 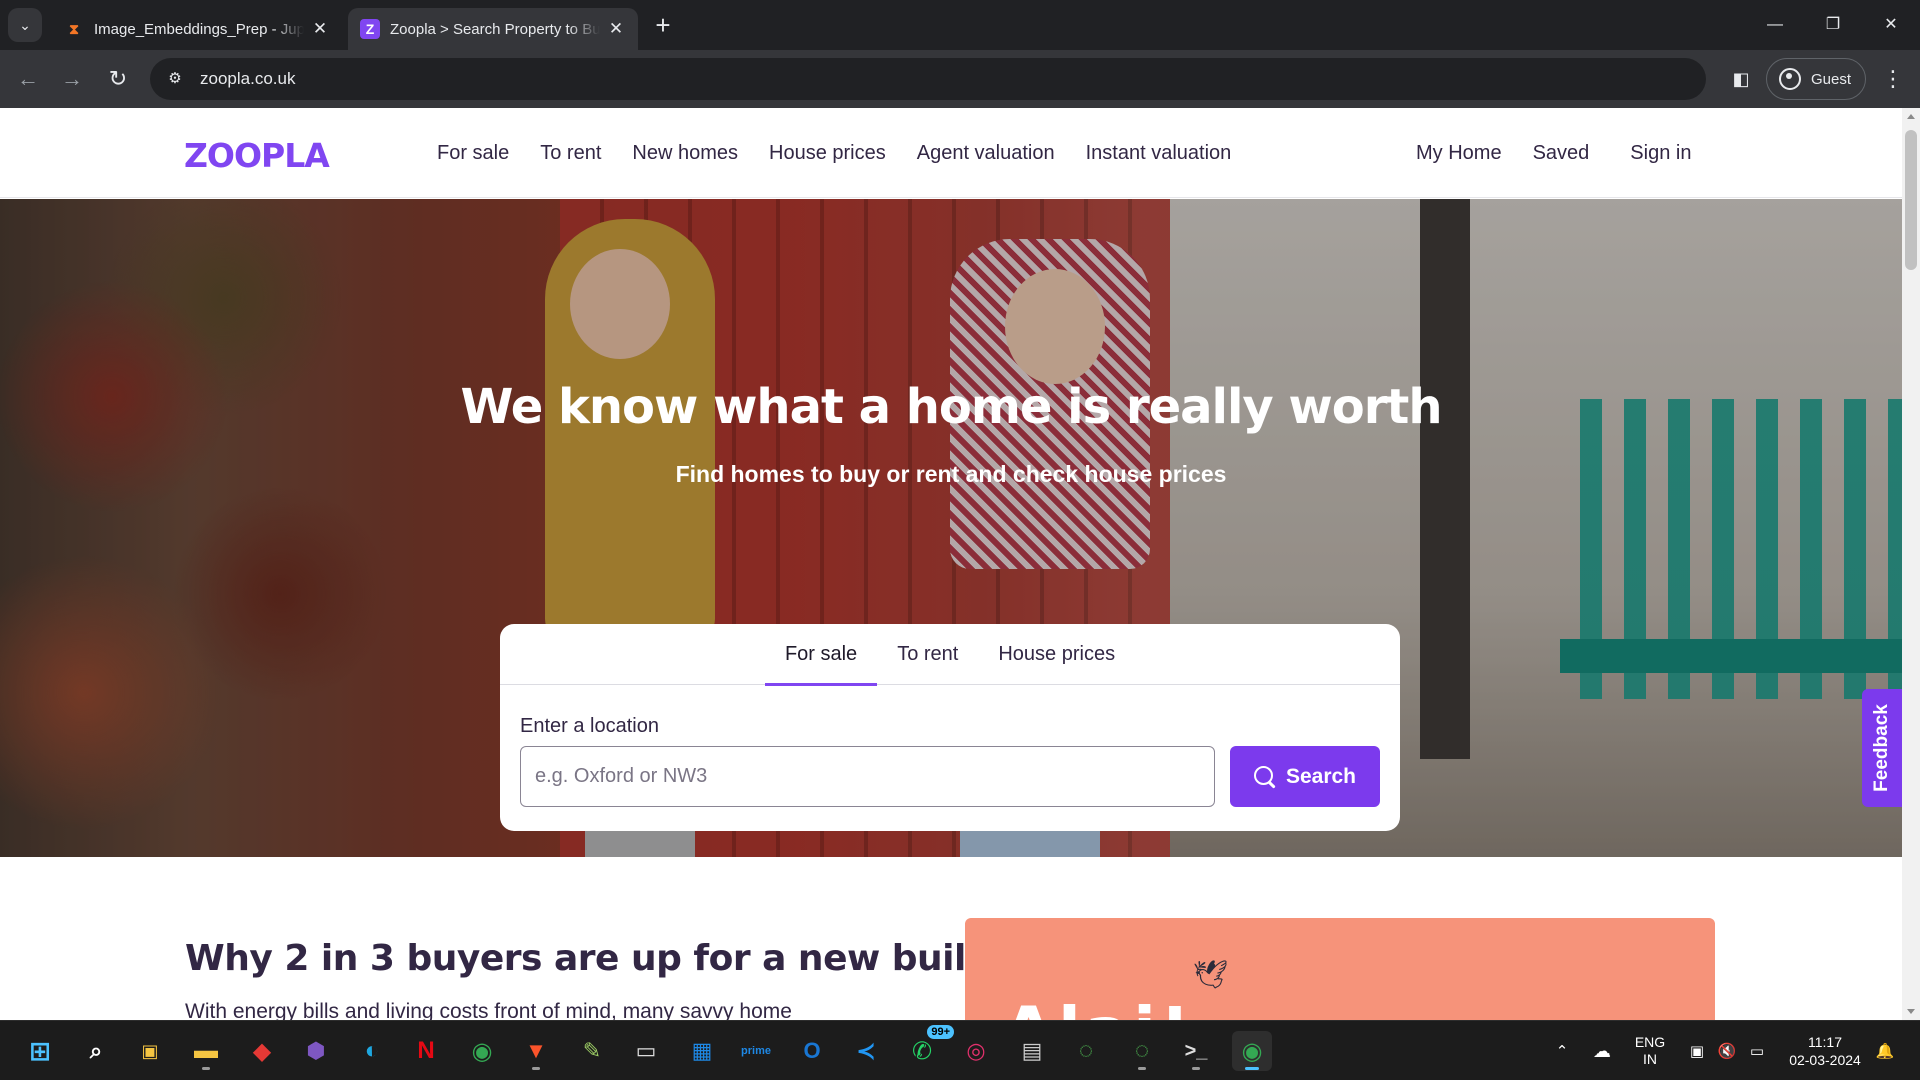 I want to click on search-button: Search, so click(x=1305, y=776).